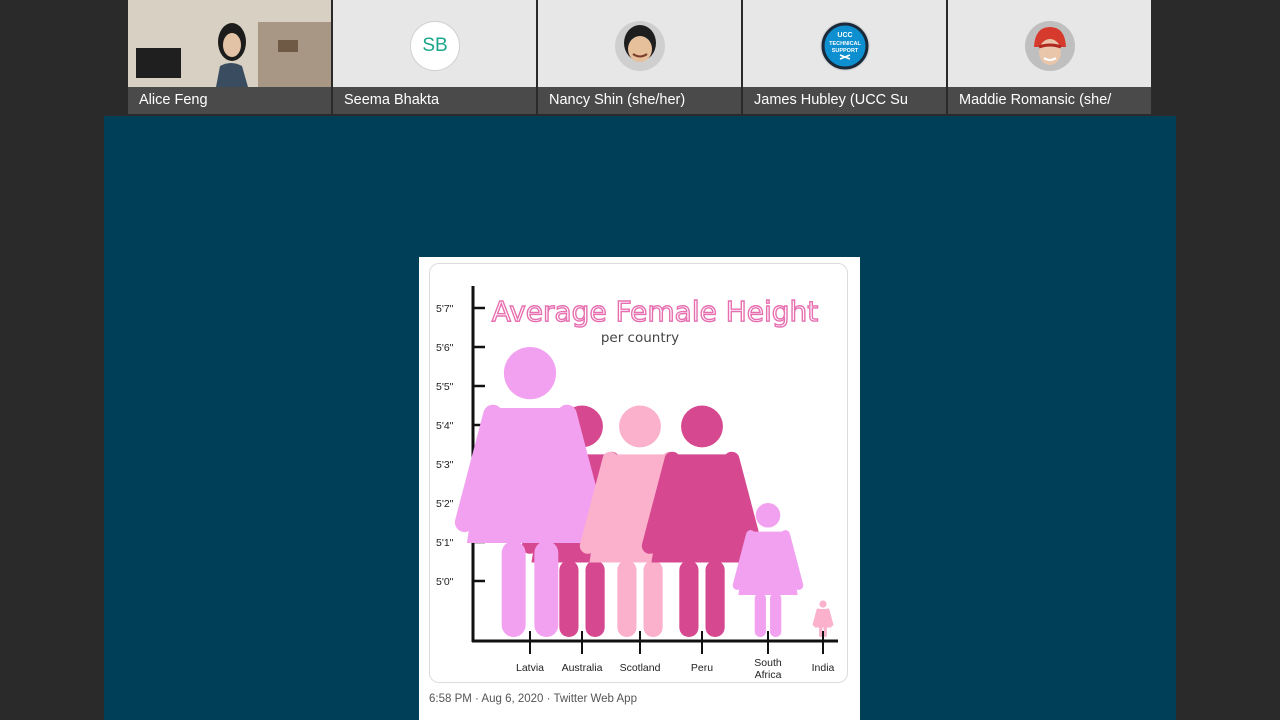 This screenshot has height=720, width=1280. Describe the element at coordinates (530, 668) in the screenshot. I see `x-tick-label: Latvia` at that location.